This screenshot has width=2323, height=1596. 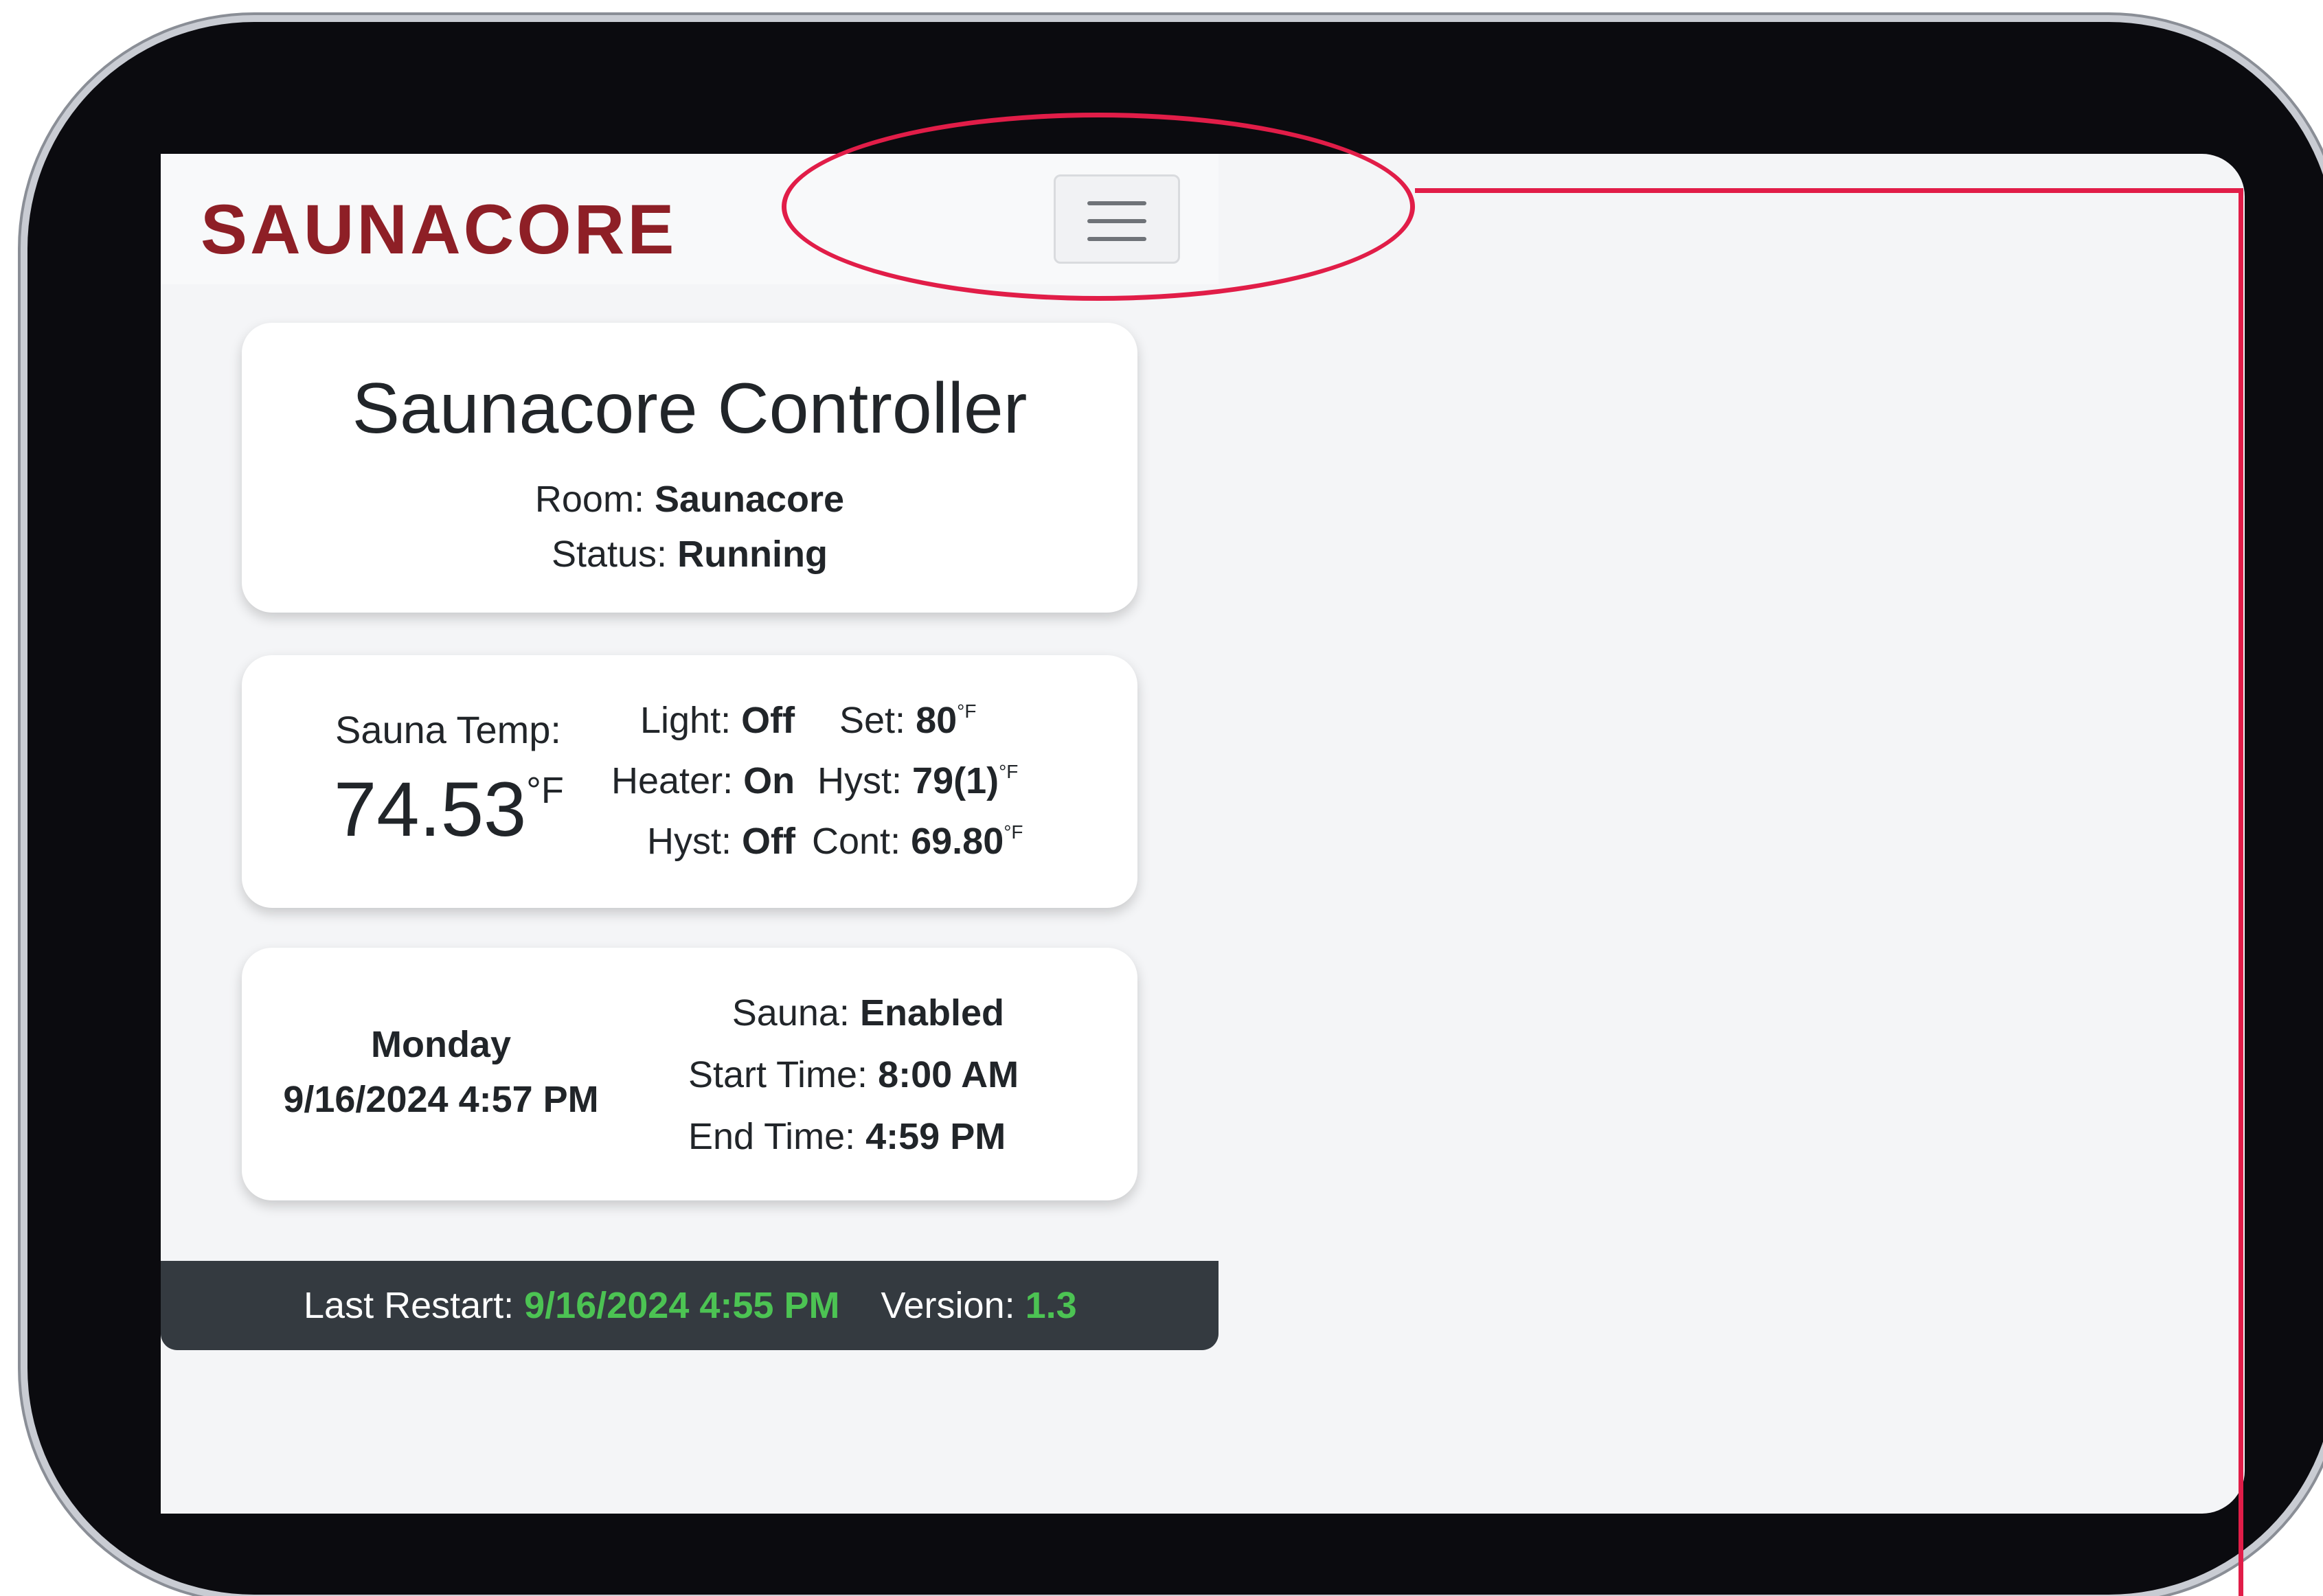 What do you see at coordinates (949, 1074) in the screenshot?
I see `start-time-value: 8:00 AM` at bounding box center [949, 1074].